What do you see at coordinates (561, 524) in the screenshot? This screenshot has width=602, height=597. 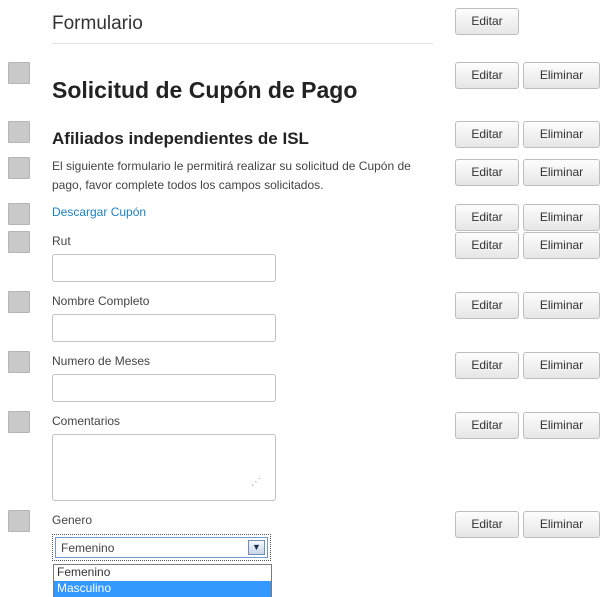 I see `delete-genero-button: Eliminar` at bounding box center [561, 524].